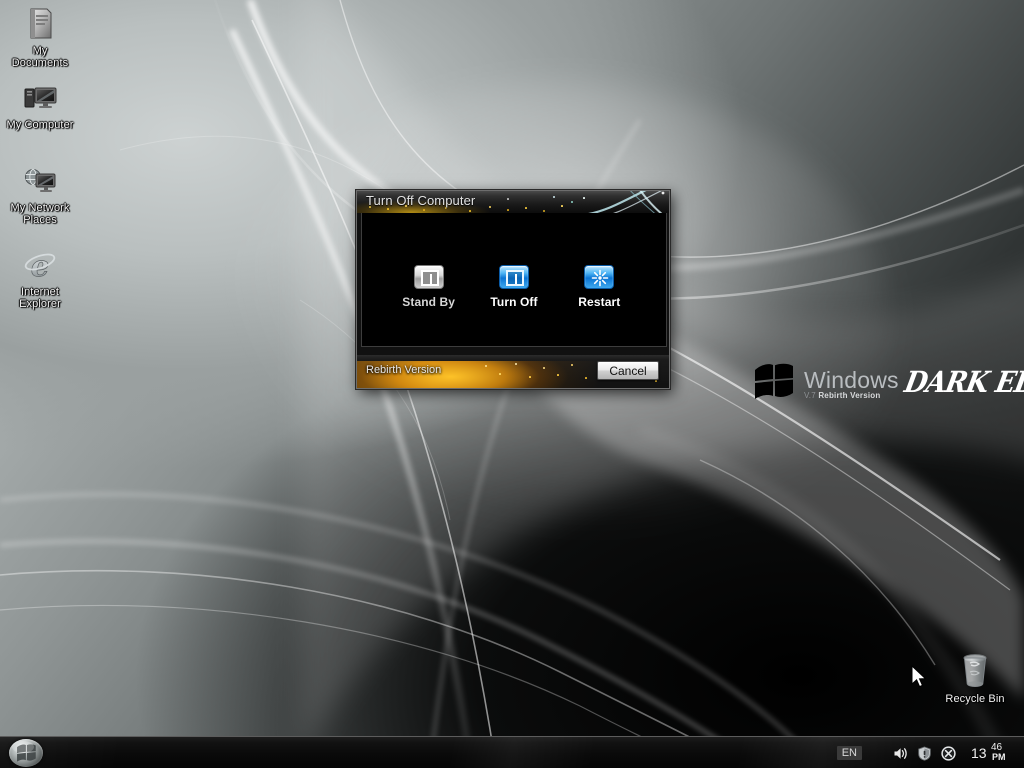  I want to click on cancel-button: Cancel, so click(628, 370).